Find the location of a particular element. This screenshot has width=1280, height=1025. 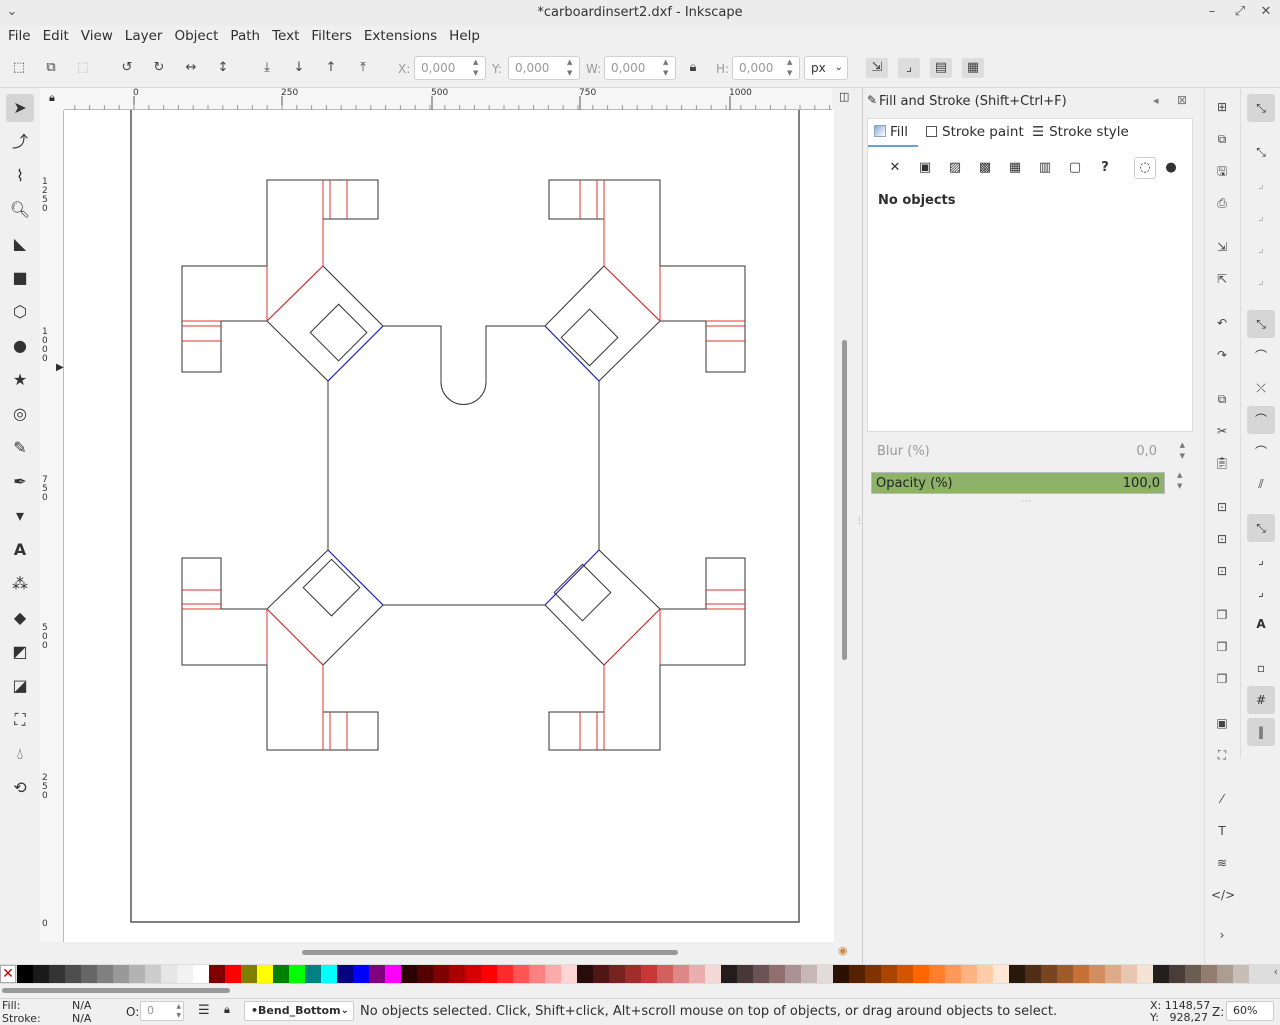

x-field: 0,000 ▲ ▼ is located at coordinates (450, 68).